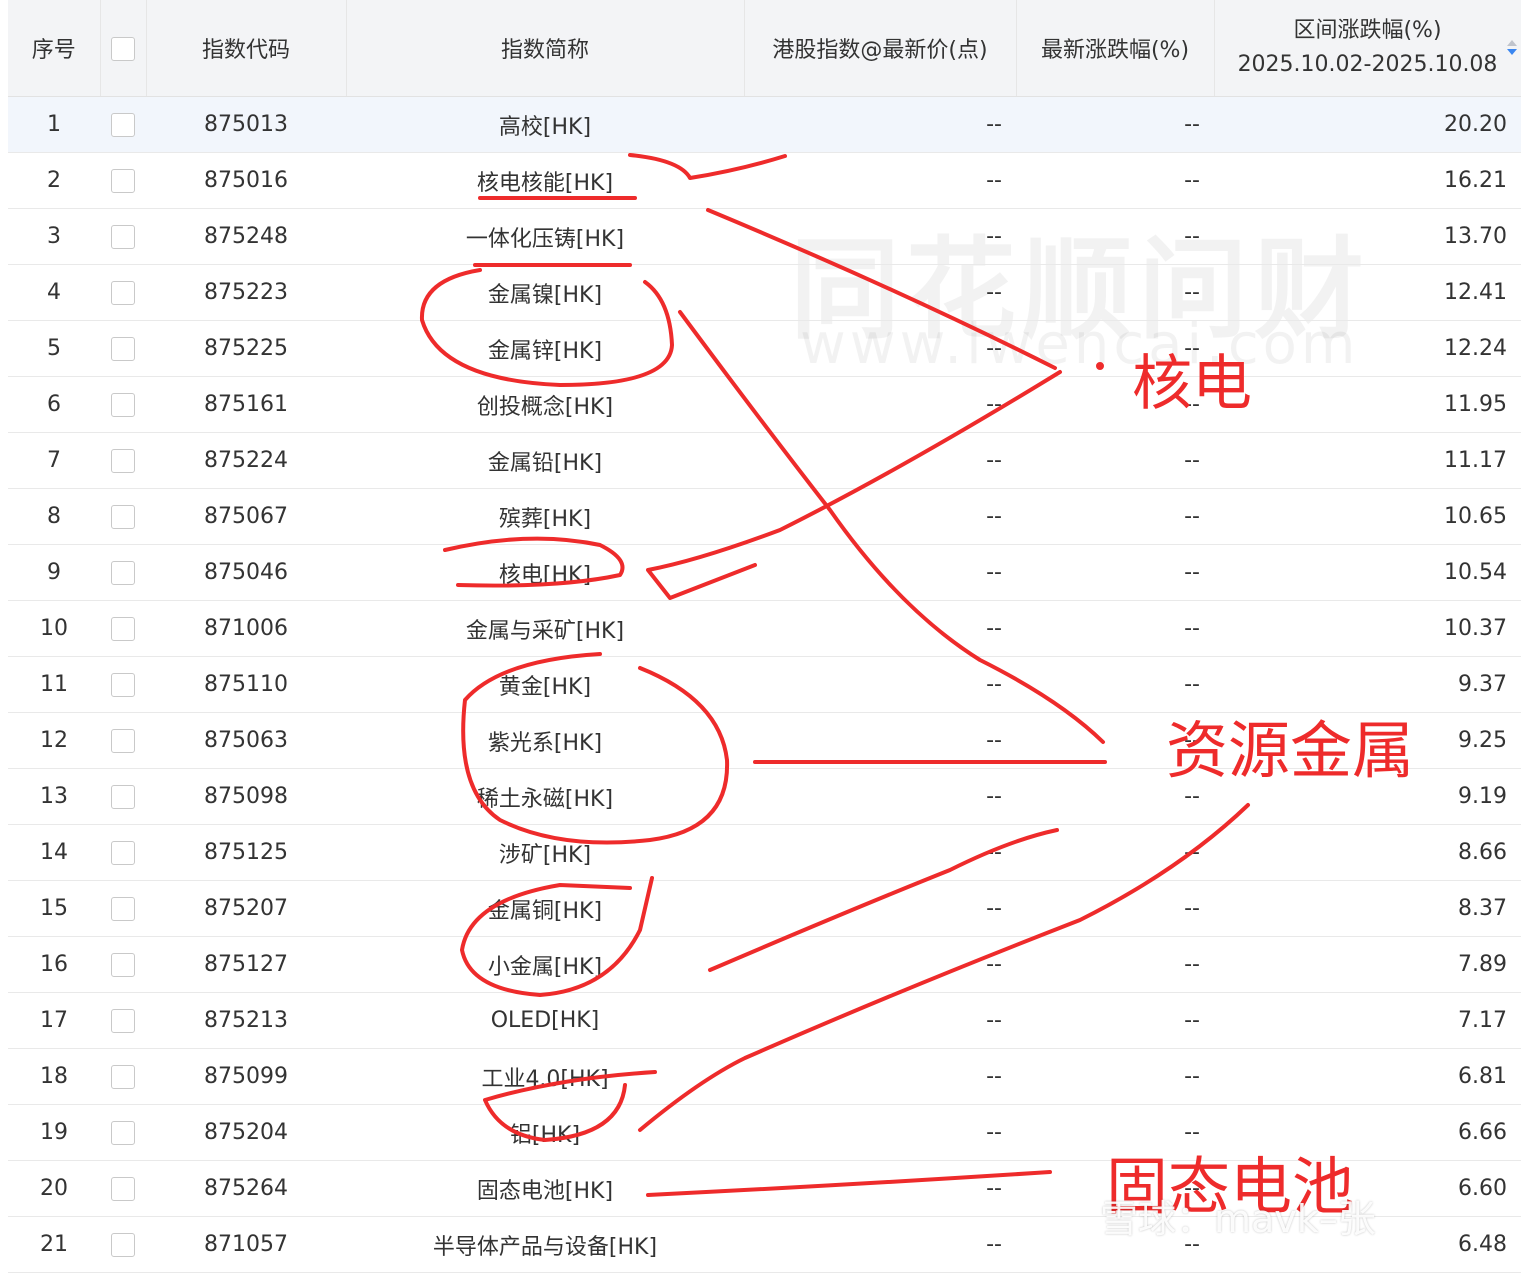 The height and width of the screenshot is (1273, 1521). What do you see at coordinates (545, 575) in the screenshot?
I see `index-name-link: 核电[HK]` at bounding box center [545, 575].